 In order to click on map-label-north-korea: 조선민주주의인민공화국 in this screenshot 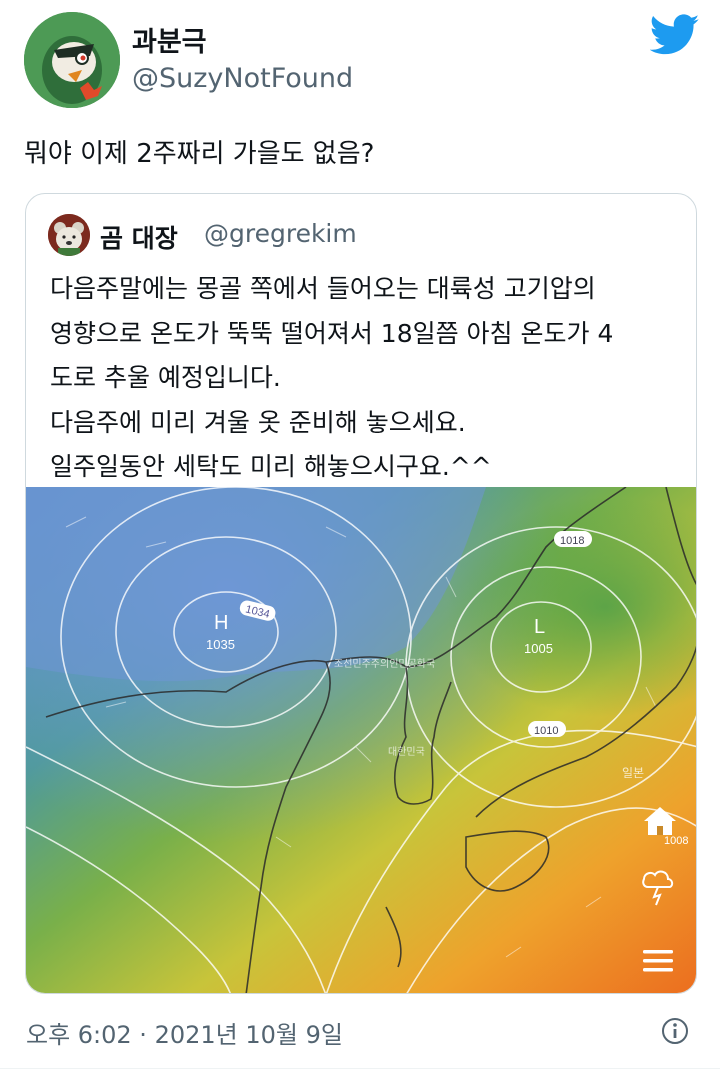, I will do `click(384, 664)`.